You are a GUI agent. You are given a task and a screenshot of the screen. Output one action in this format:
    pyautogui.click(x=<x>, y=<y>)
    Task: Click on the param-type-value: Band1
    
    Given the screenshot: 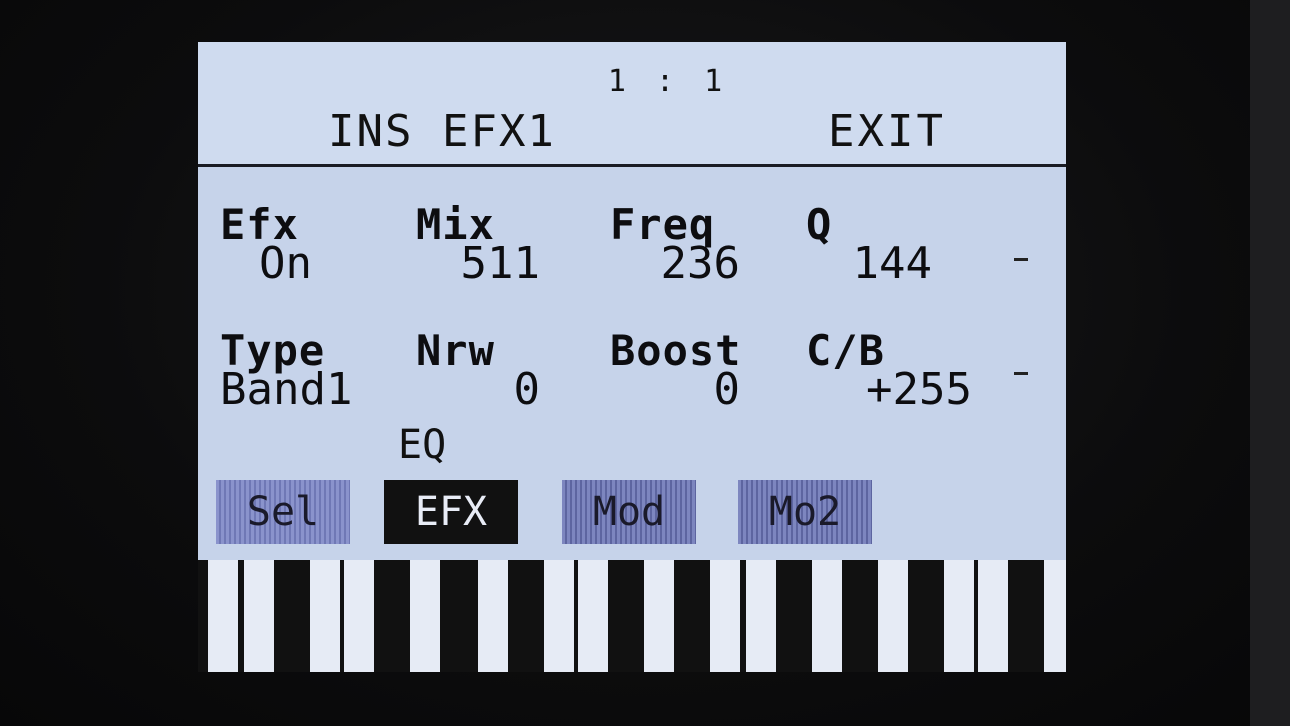 What is the action you would take?
    pyautogui.click(x=315, y=389)
    